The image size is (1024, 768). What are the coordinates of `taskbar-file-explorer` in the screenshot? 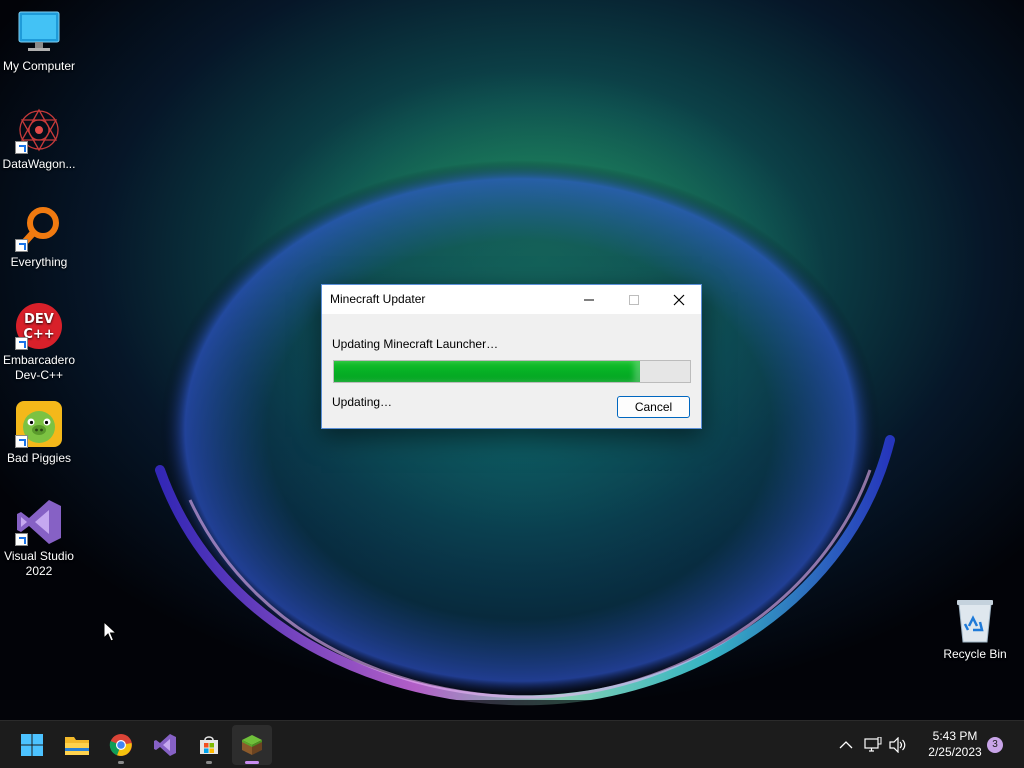 It's located at (77, 745).